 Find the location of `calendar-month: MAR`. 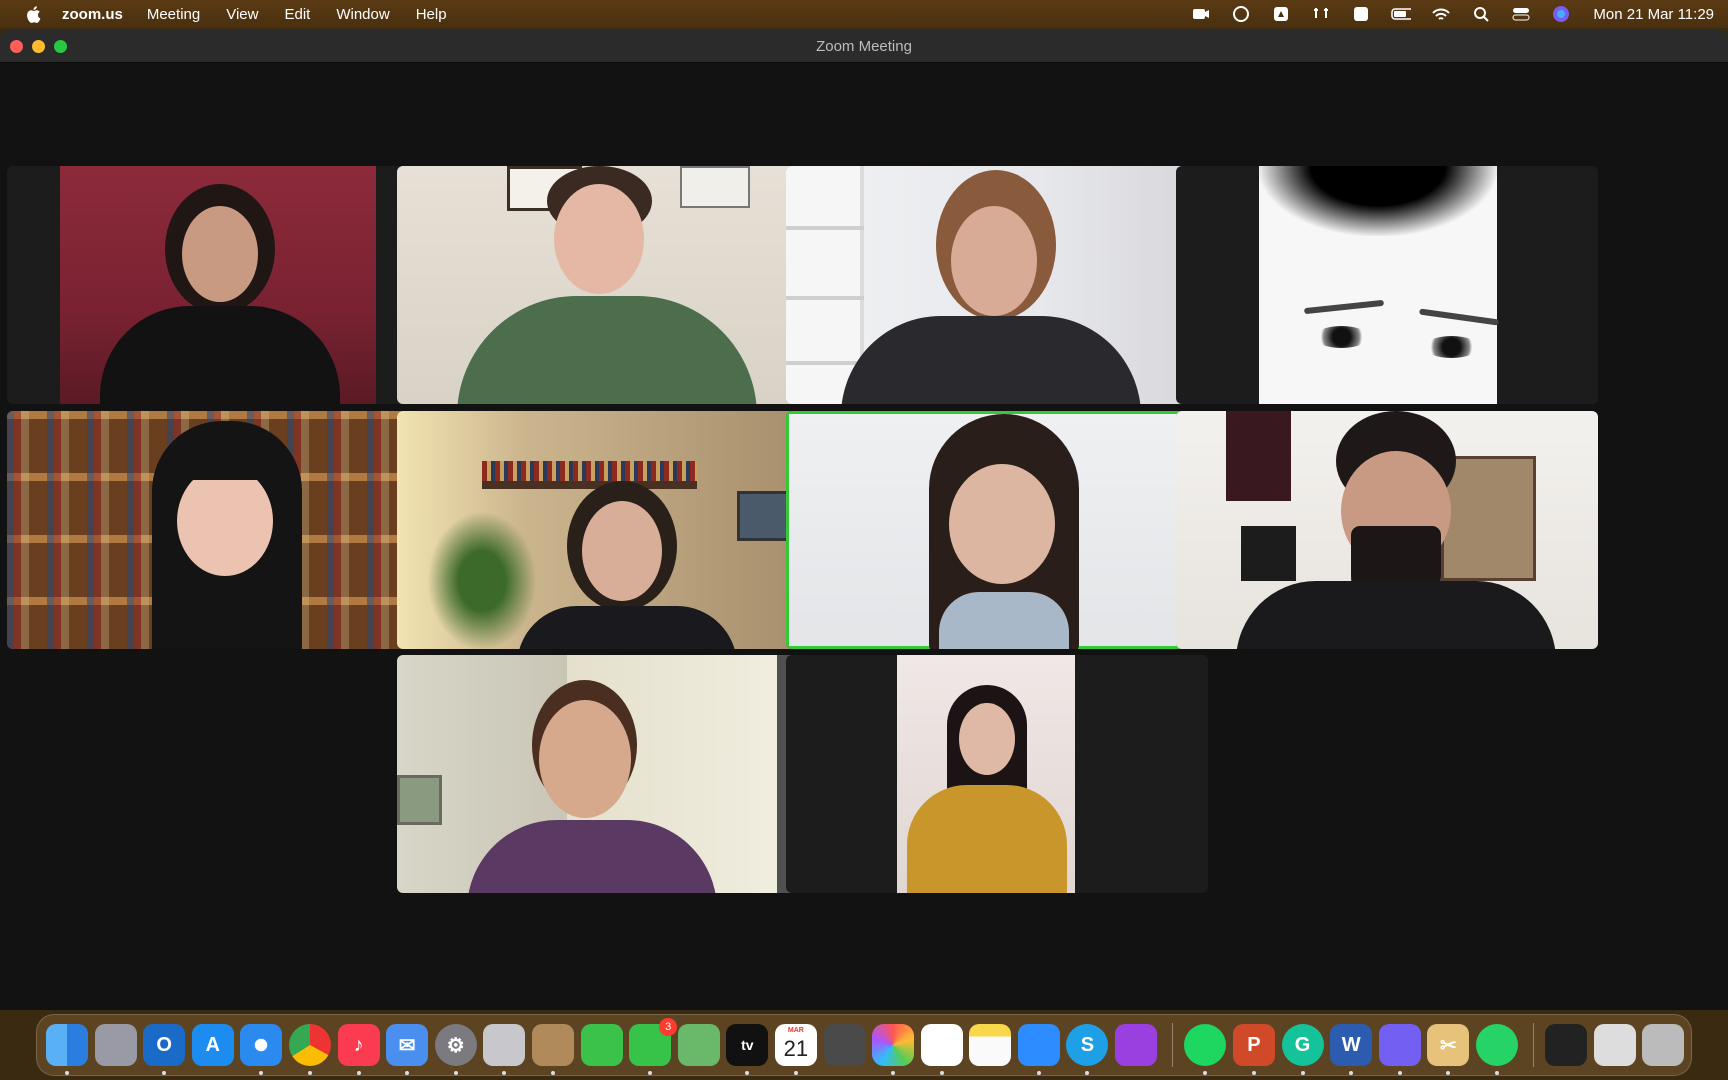

calendar-month: MAR is located at coordinates (795, 1030).